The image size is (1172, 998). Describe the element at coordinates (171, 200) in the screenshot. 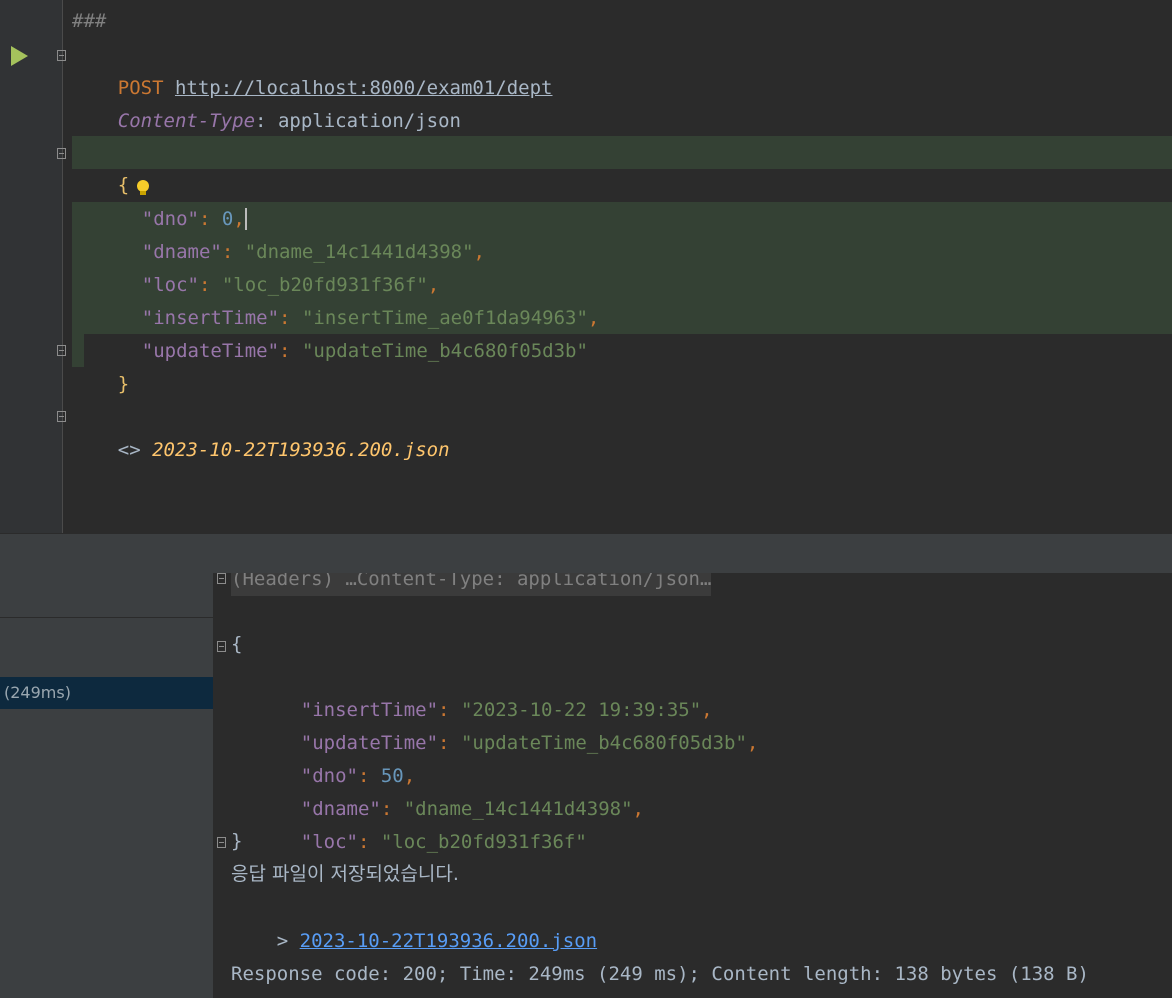

I see `body-line: "dno": 0,` at that location.